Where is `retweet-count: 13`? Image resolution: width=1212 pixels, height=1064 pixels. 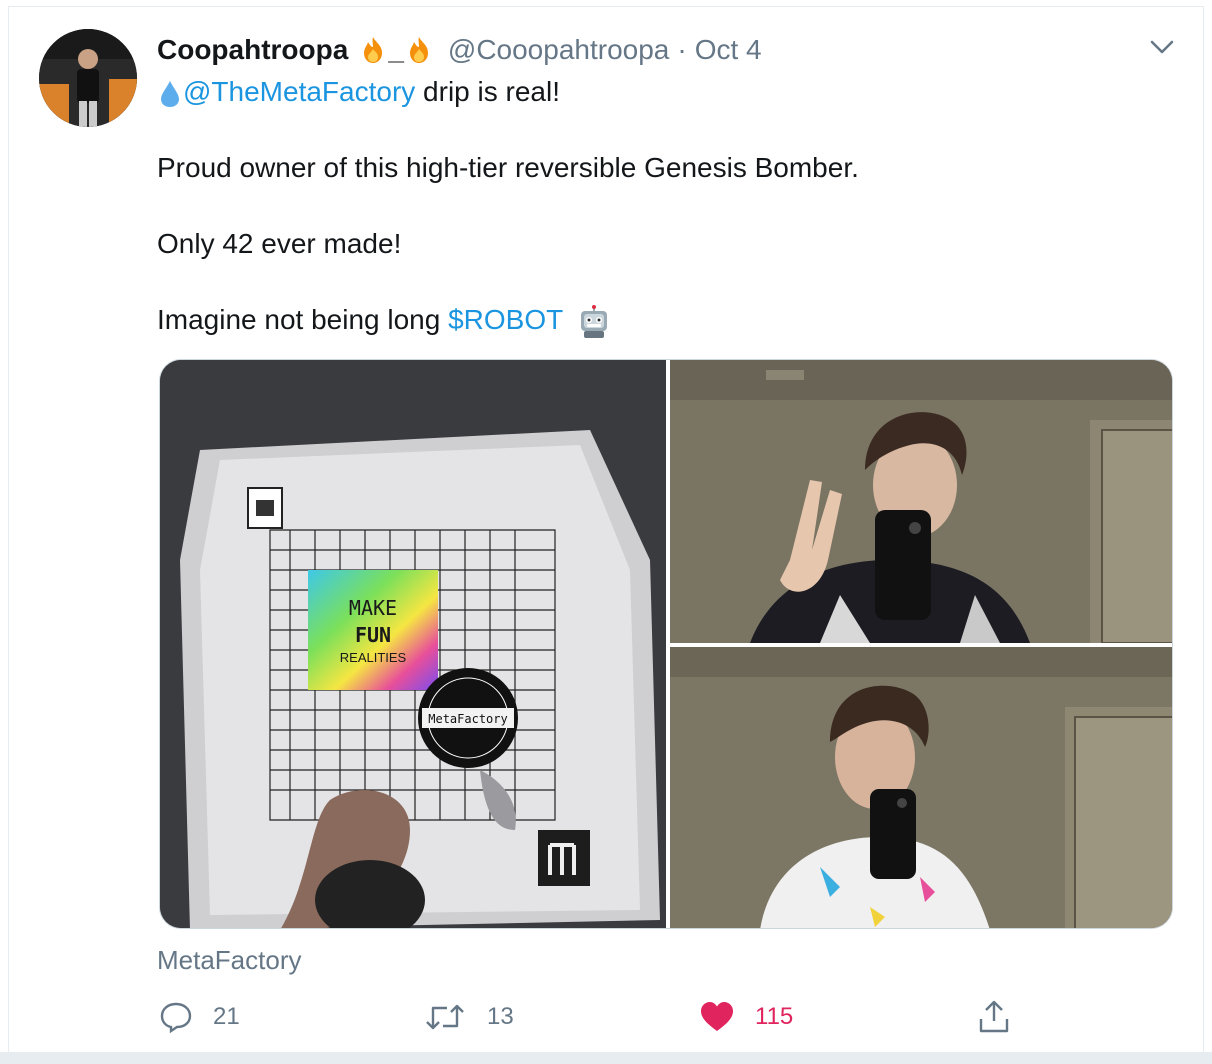
retweet-count: 13 is located at coordinates (500, 1016).